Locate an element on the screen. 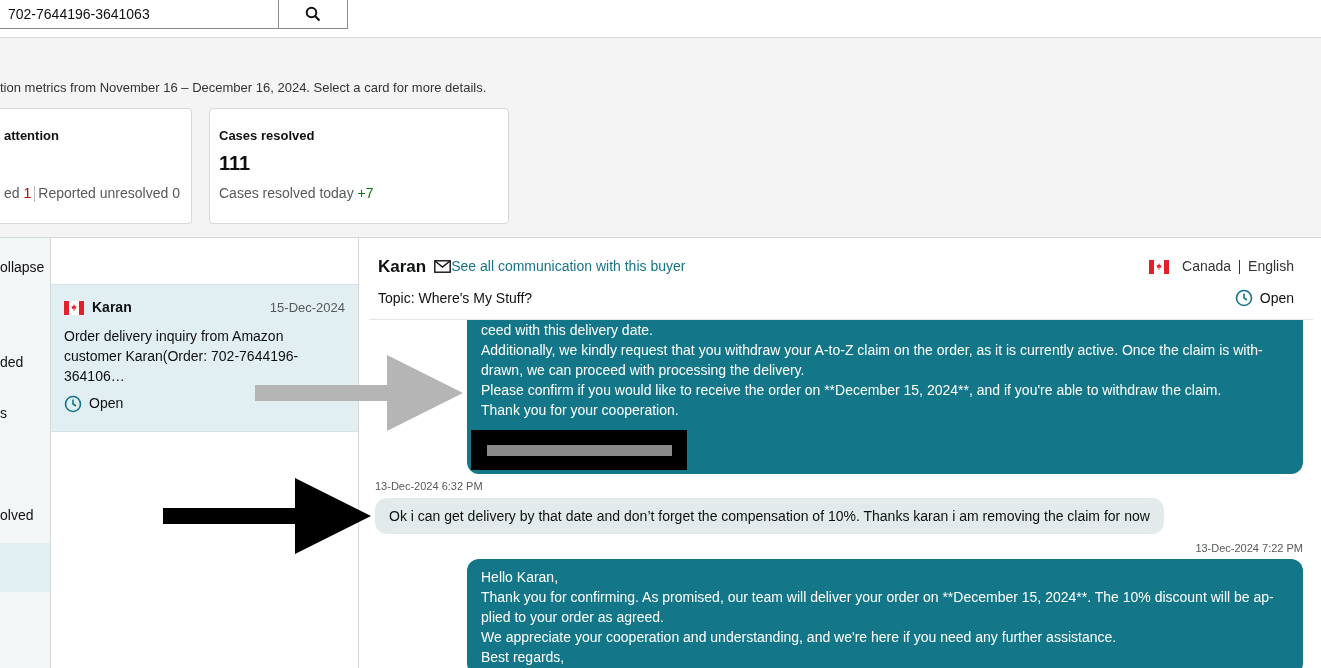 This screenshot has width=1321, height=668. card-footer-text: +7 is located at coordinates (365, 193).